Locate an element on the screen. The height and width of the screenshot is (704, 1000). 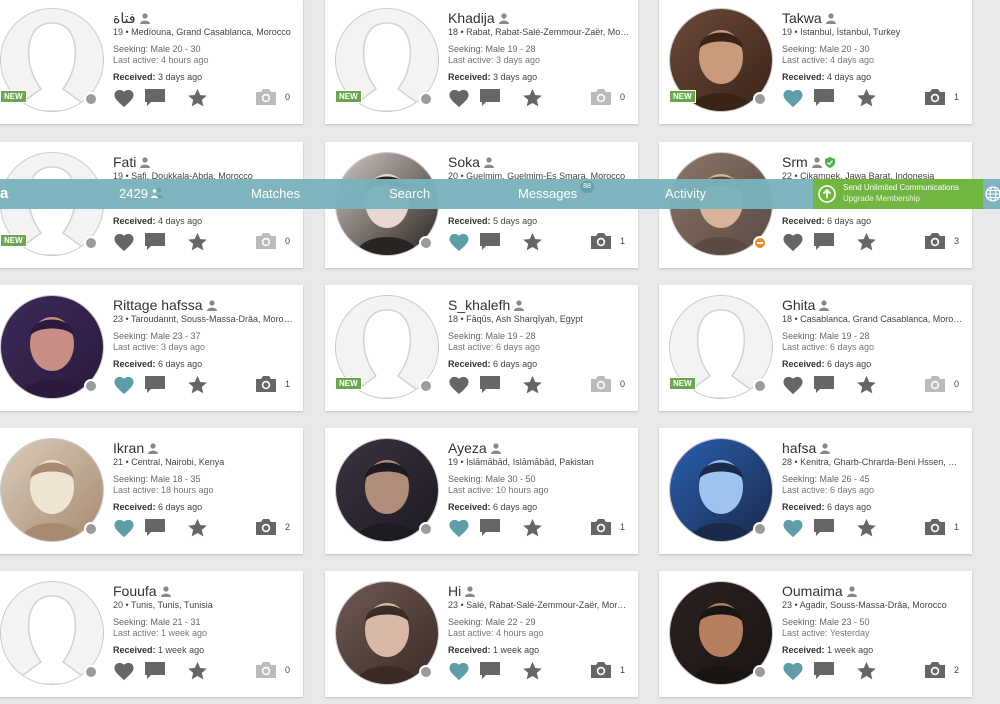
profile-name: Ayeza is located at coordinates (467, 448).